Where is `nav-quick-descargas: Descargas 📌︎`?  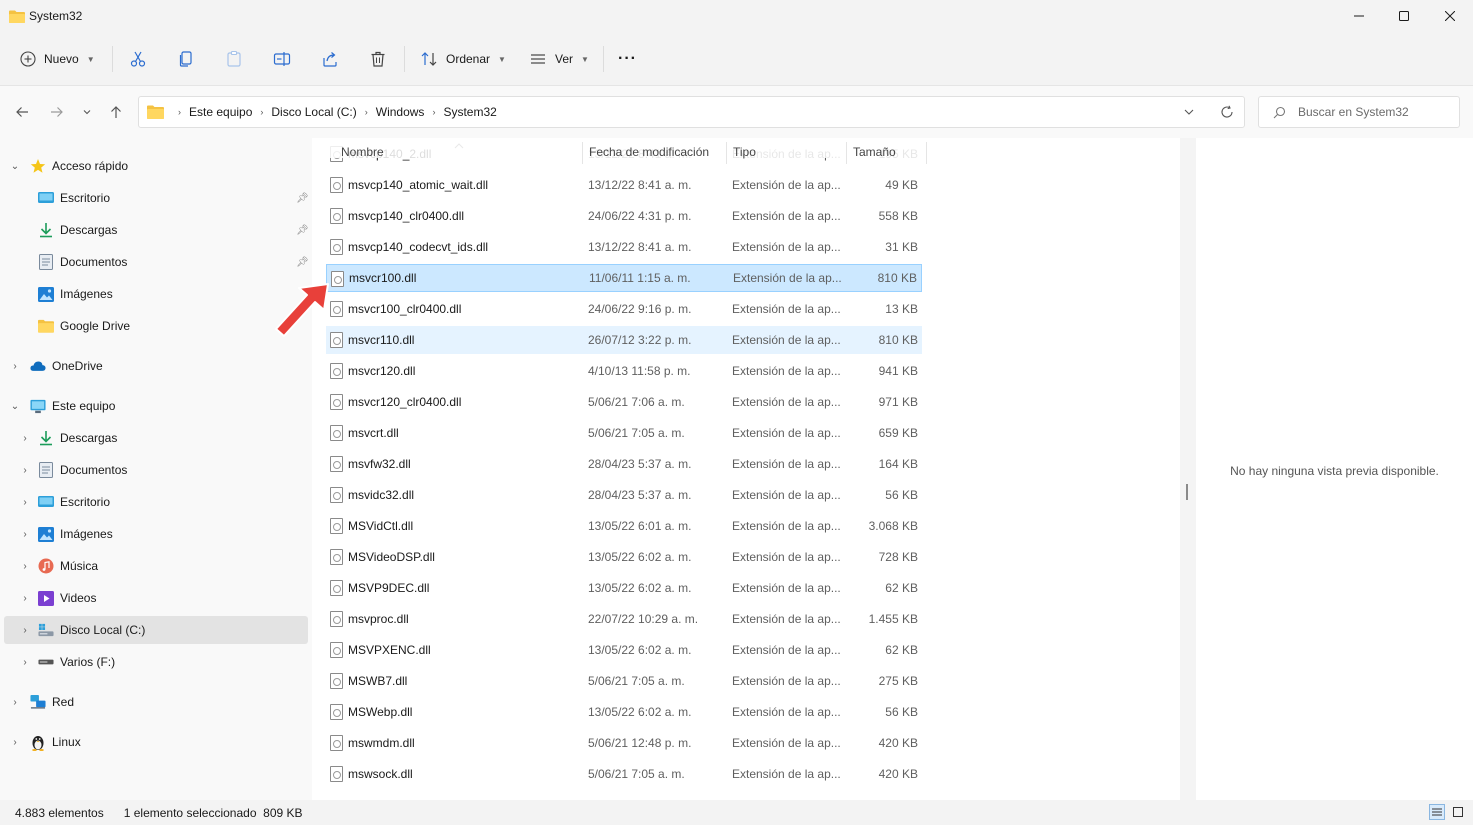 nav-quick-descargas: Descargas 📌︎ is located at coordinates (156, 230).